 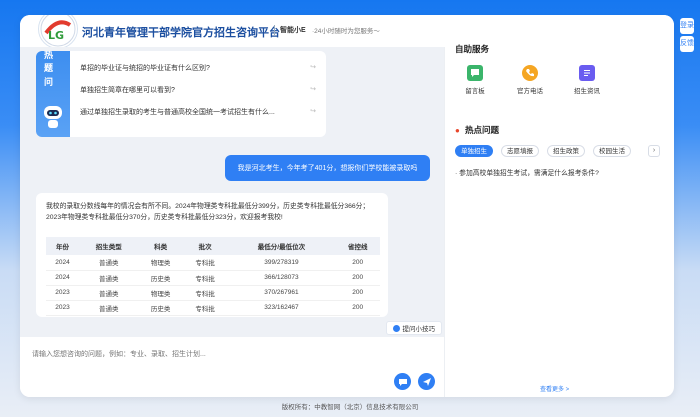 I want to click on hot-question-text: 单独招生简章在哪里可以看到?, so click(x=127, y=90).